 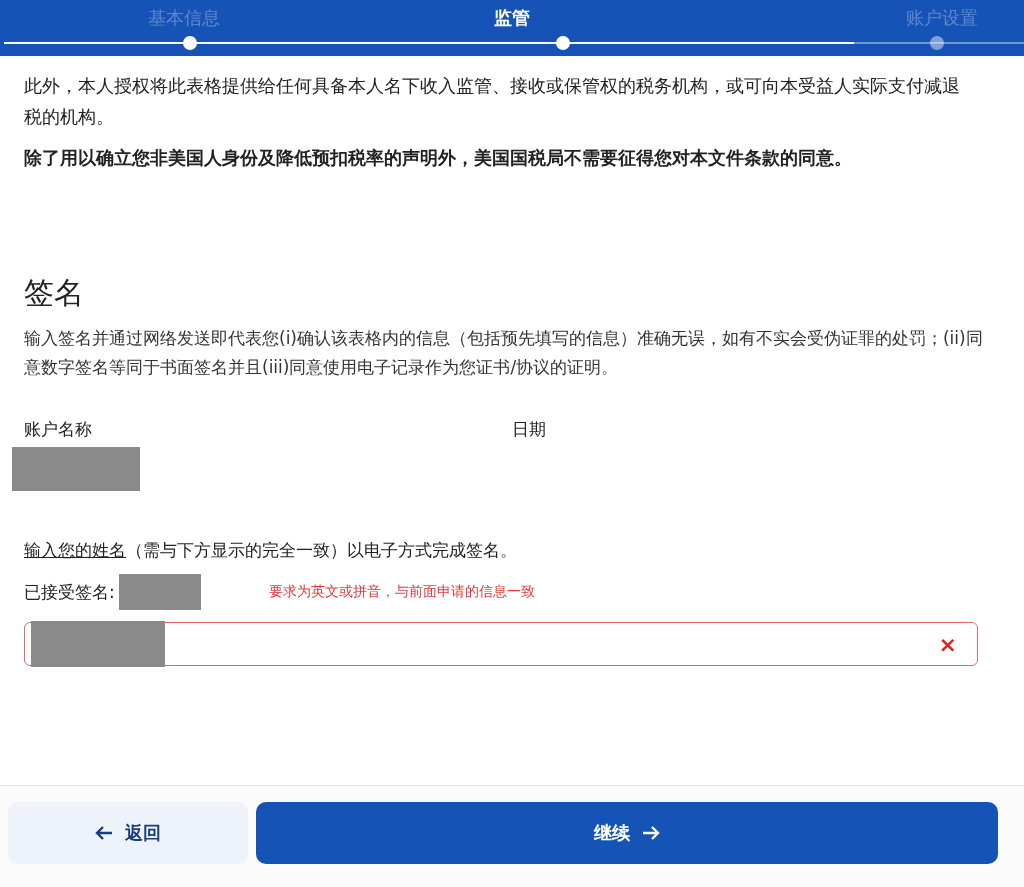 What do you see at coordinates (75, 550) in the screenshot?
I see `instruction-link: 输入您的姓名` at bounding box center [75, 550].